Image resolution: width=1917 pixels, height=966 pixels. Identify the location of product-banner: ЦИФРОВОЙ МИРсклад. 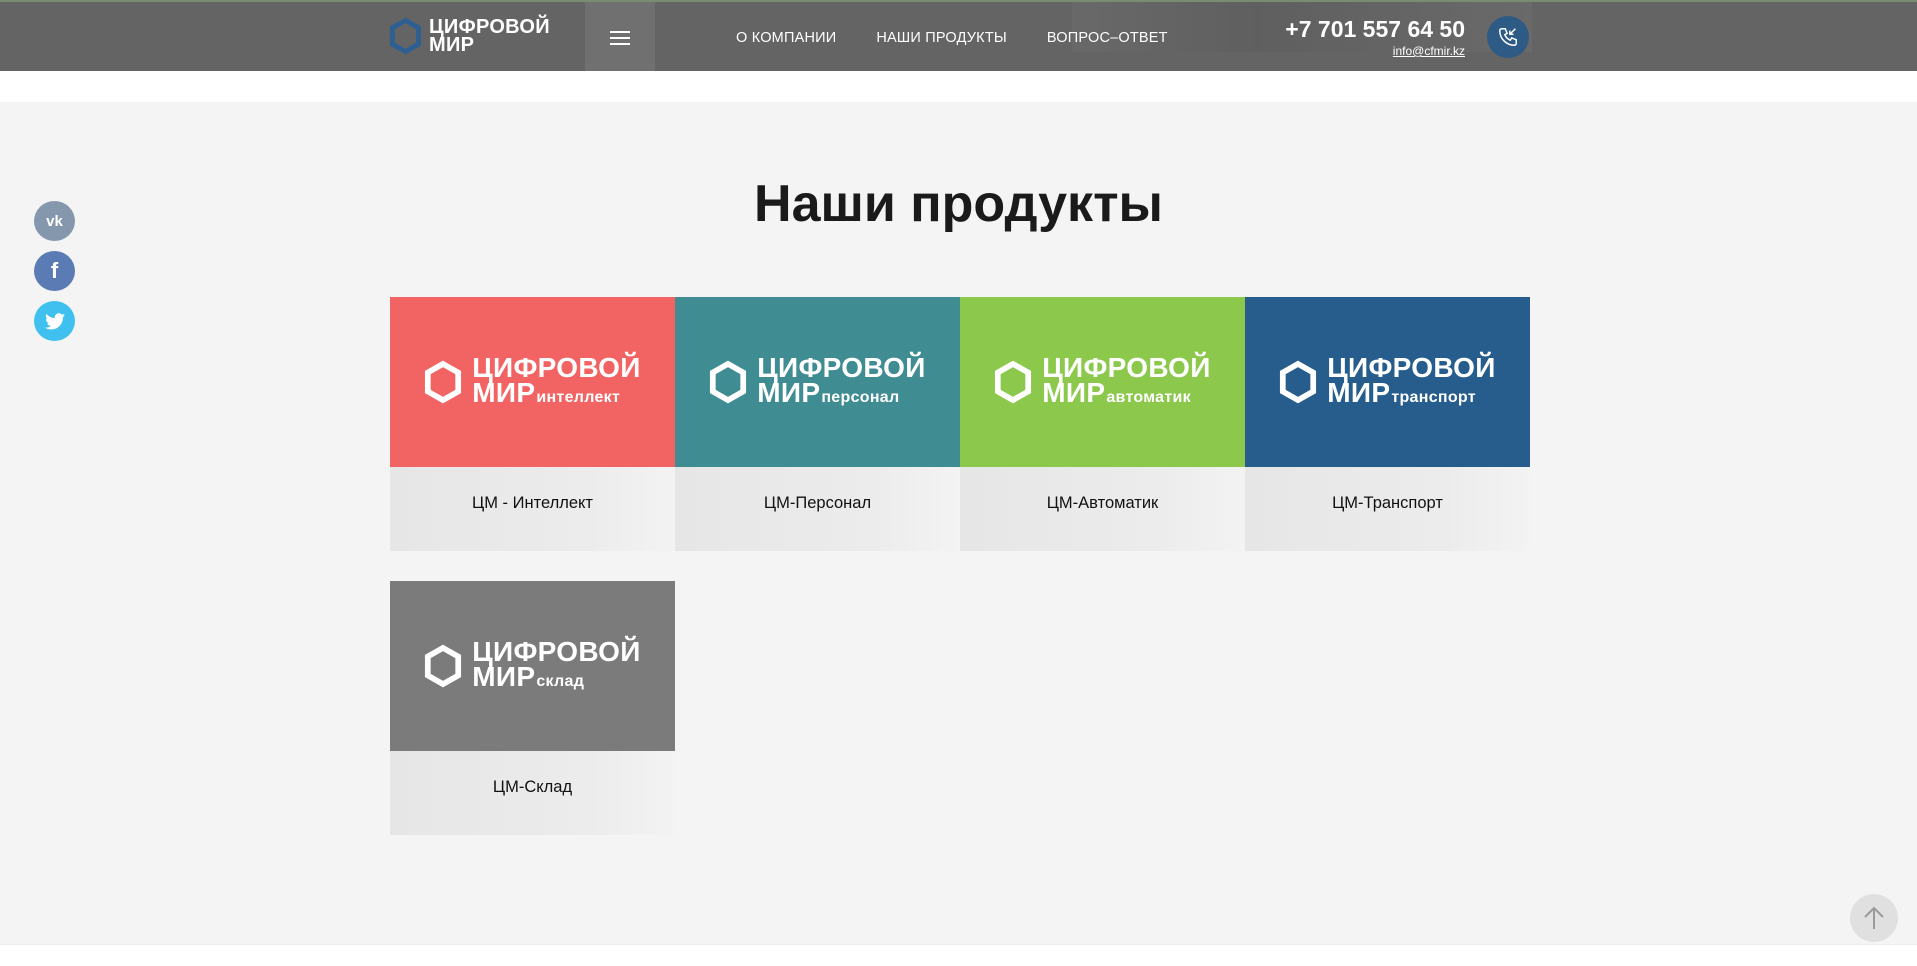
(532, 666).